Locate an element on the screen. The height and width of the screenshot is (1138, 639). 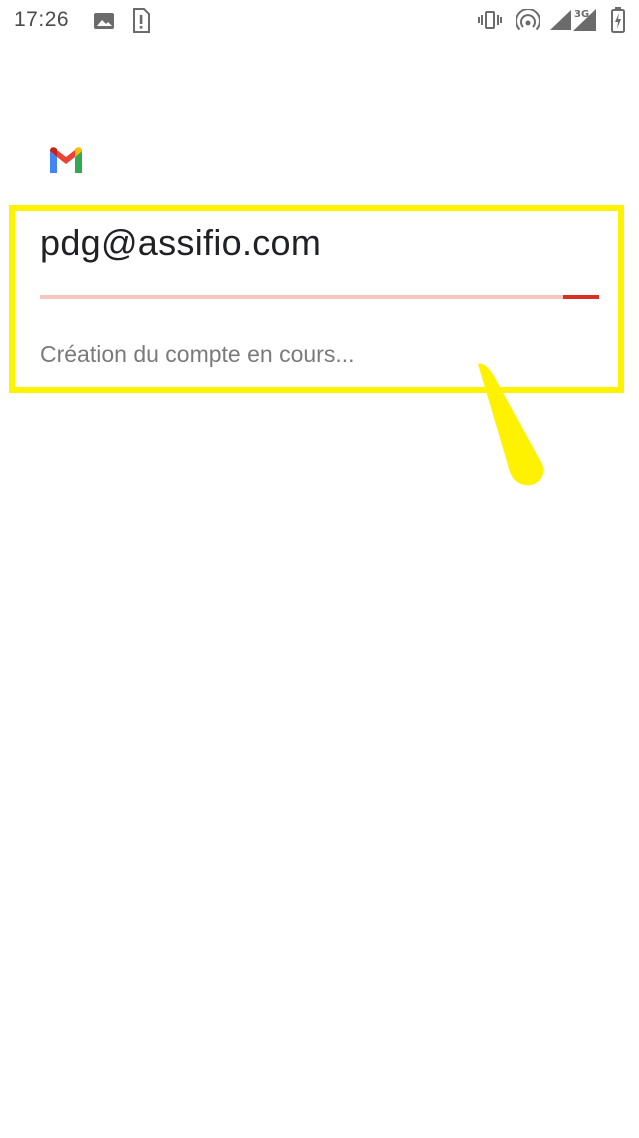
network-label: 3G is located at coordinates (581, 14).